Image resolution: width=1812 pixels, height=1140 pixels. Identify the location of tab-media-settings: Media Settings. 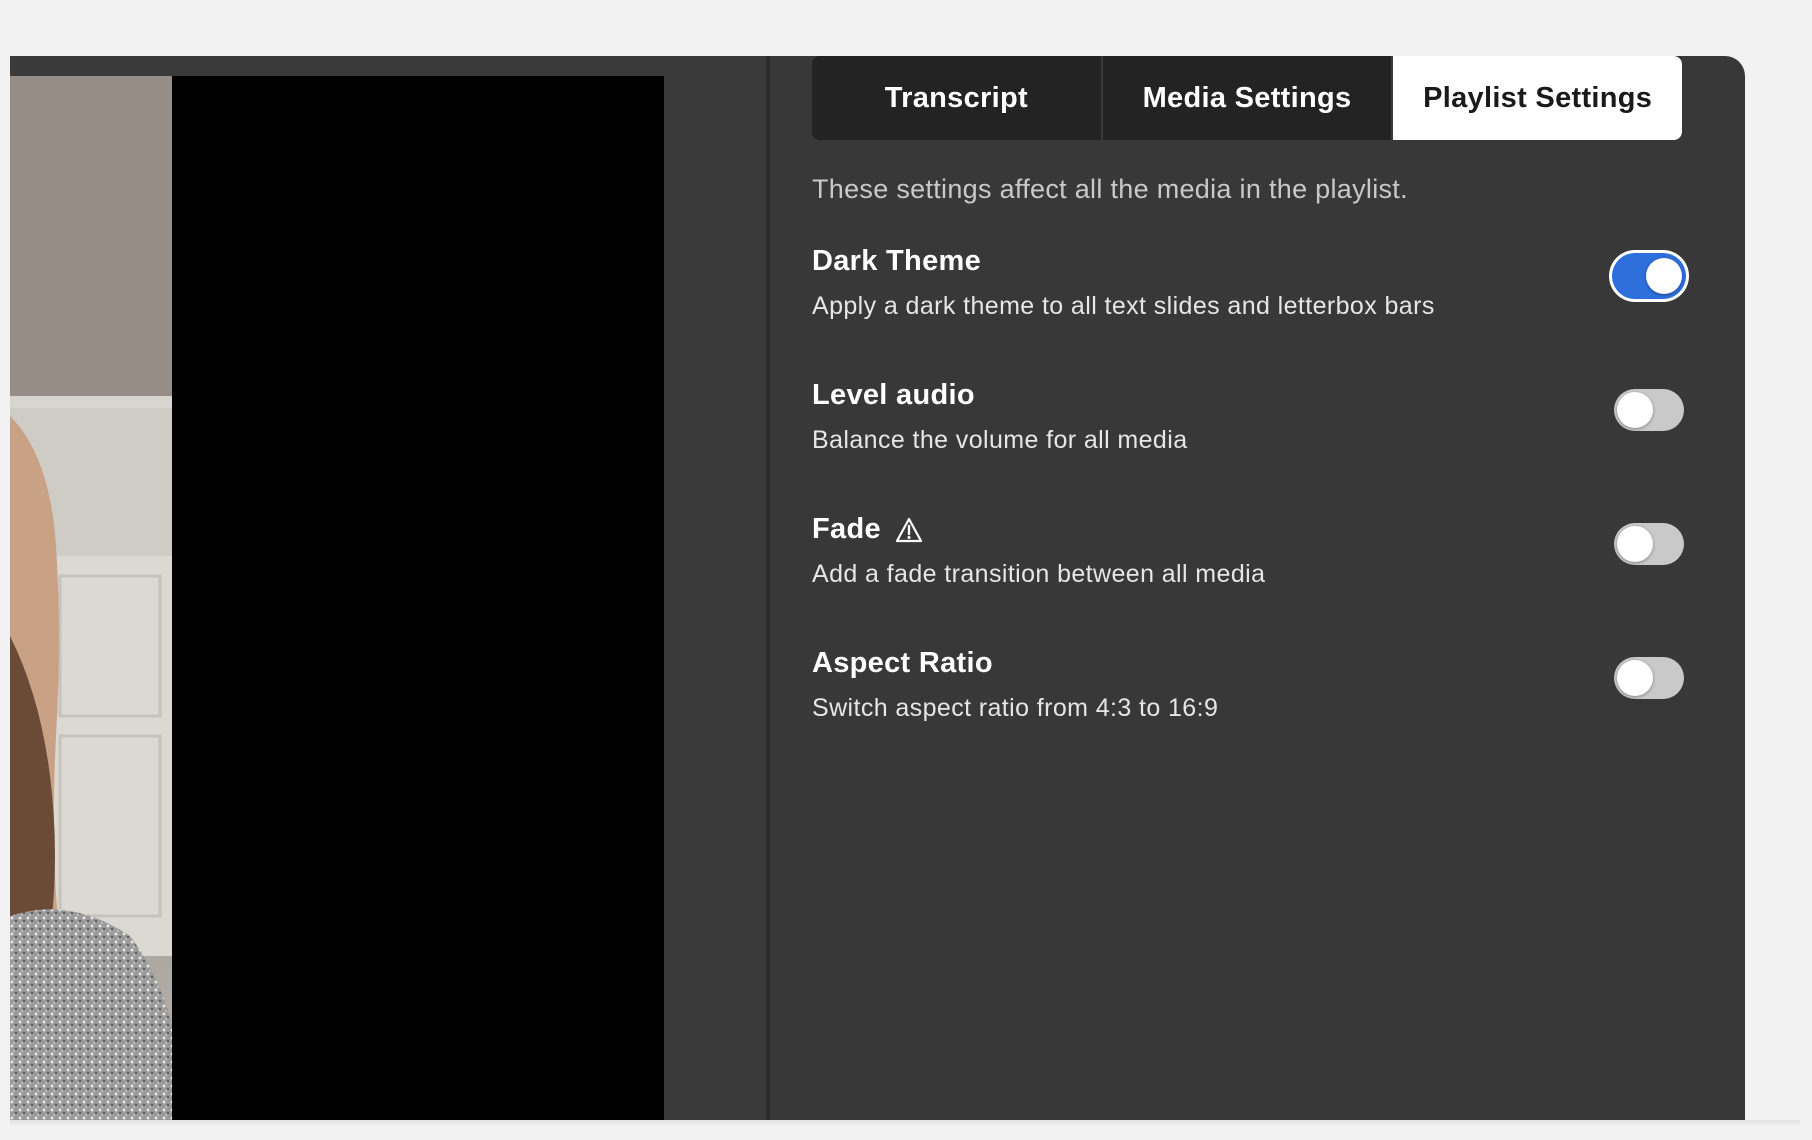
(1248, 98).